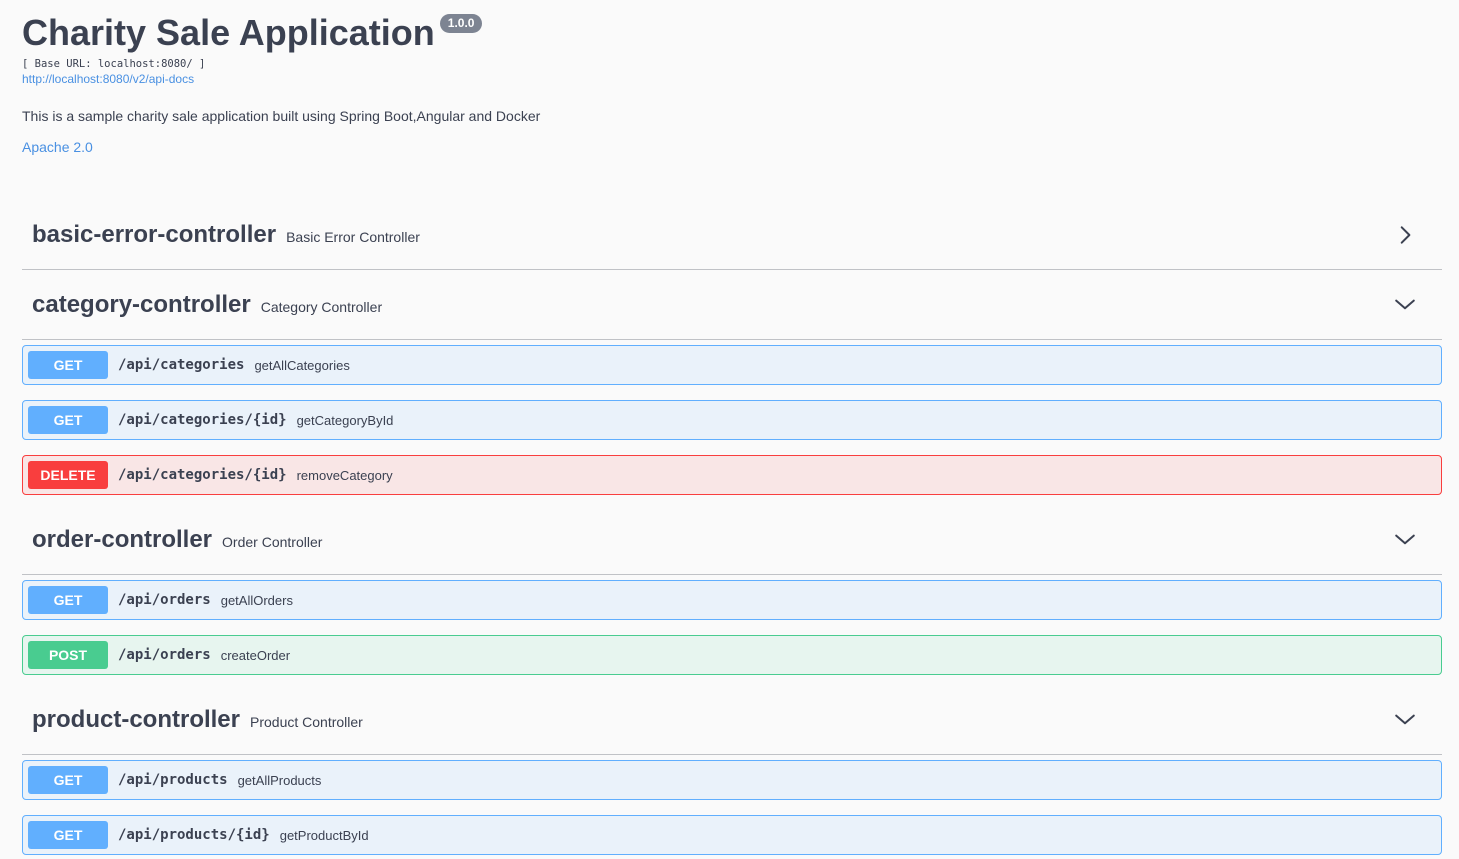 The height and width of the screenshot is (859, 1459). I want to click on operation-get-product-by-id: GET /api/products/{id} getProductById, so click(732, 835).